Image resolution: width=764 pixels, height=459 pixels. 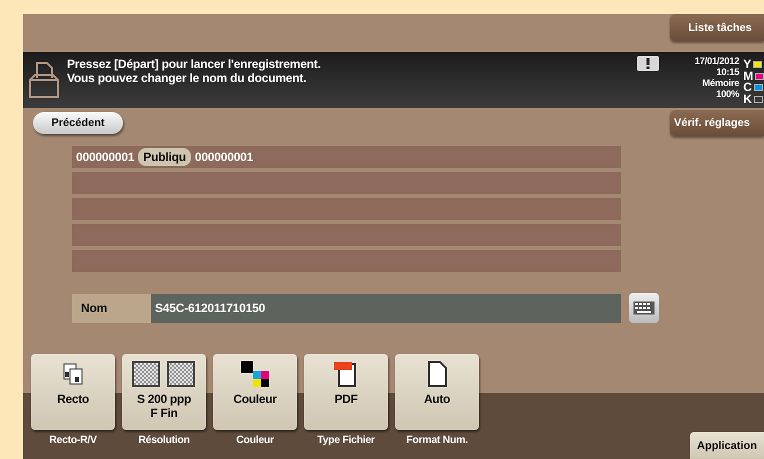 I want to click on public-badge: Publiqu, so click(x=164, y=157).